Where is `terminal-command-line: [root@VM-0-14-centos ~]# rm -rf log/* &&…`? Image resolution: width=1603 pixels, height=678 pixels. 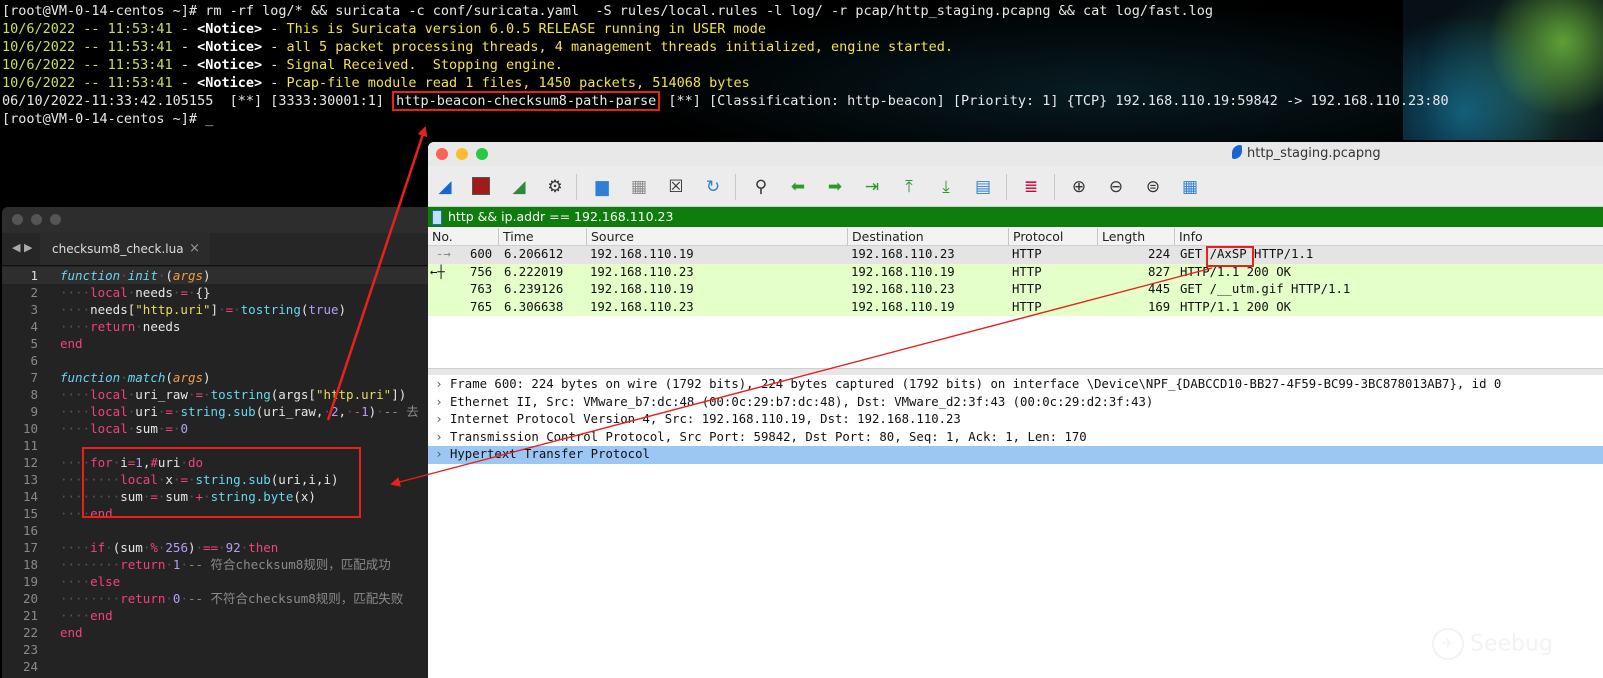
terminal-command-line: [root@VM-0-14-centos ~]# rm -rf log/* &&… is located at coordinates (607, 11).